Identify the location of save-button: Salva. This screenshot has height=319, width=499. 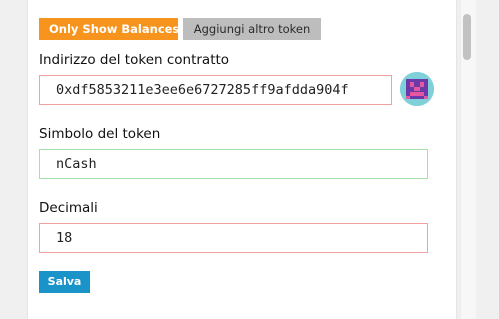
(64, 282).